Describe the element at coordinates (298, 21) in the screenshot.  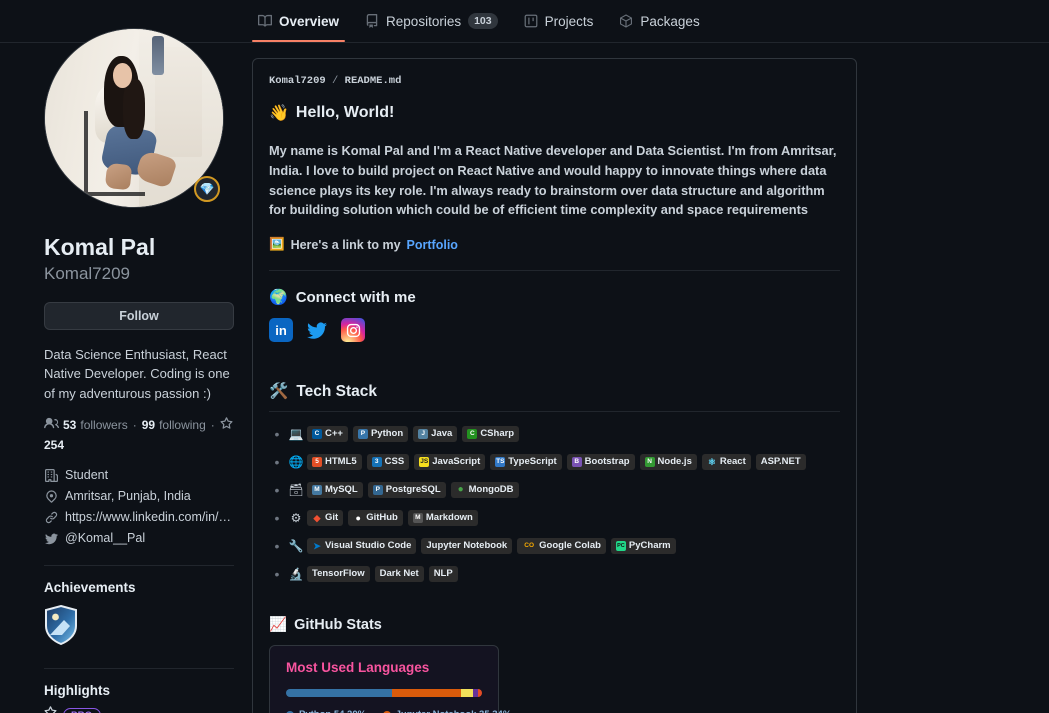
I see `tab-overview: Overview` at that location.